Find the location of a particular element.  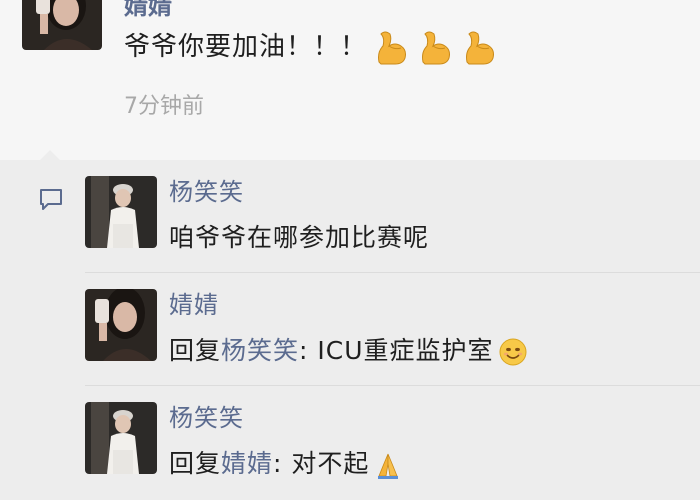

post-time: 7分钟前 is located at coordinates (164, 106).